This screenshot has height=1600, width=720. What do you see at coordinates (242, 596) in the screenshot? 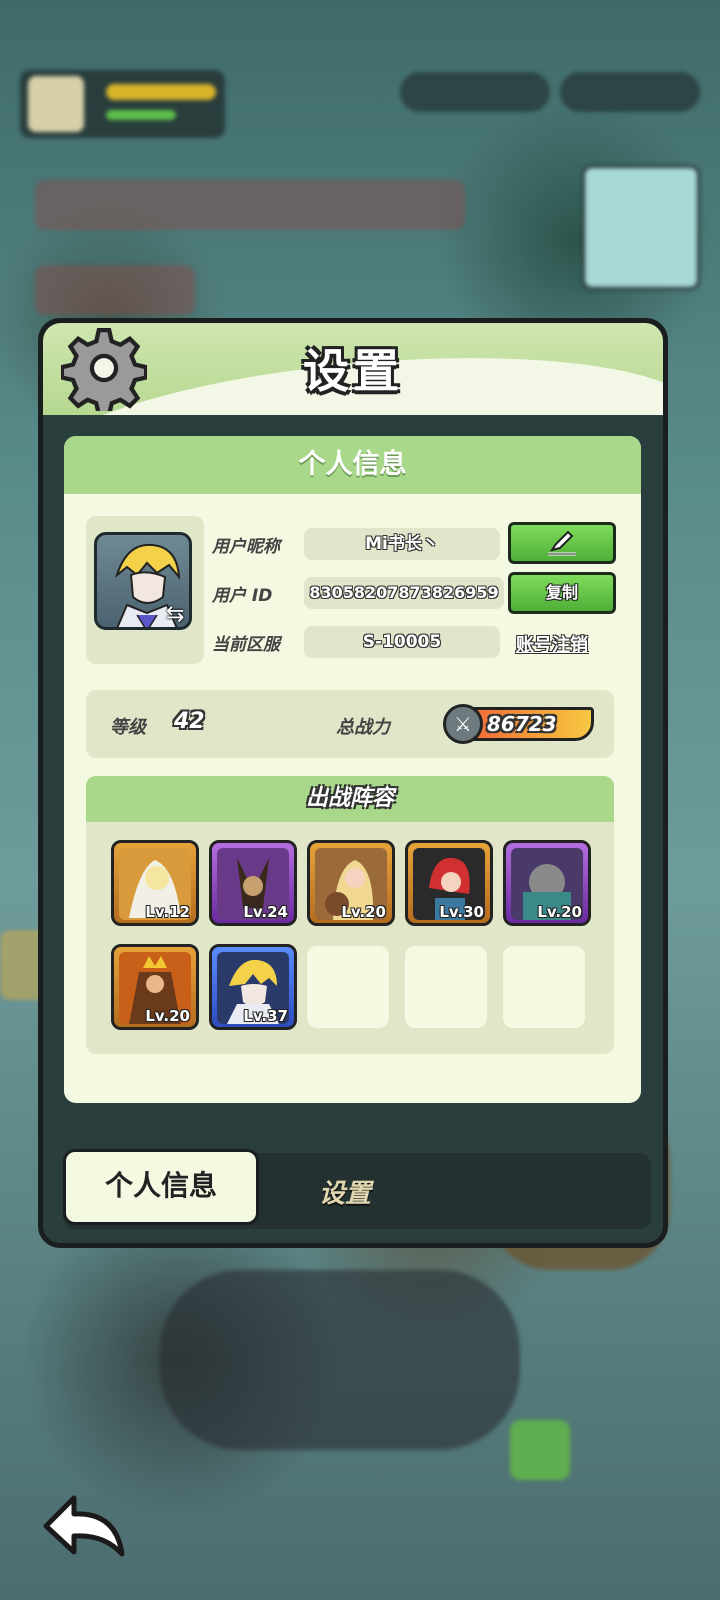
I see `id-label: 用户 ID` at bounding box center [242, 596].